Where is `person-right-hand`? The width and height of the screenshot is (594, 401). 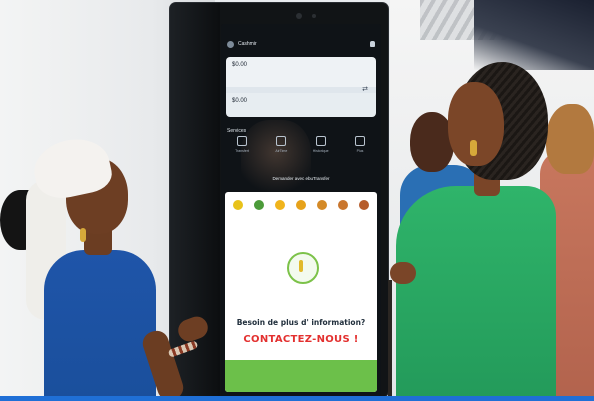 person-right-hand is located at coordinates (403, 273).